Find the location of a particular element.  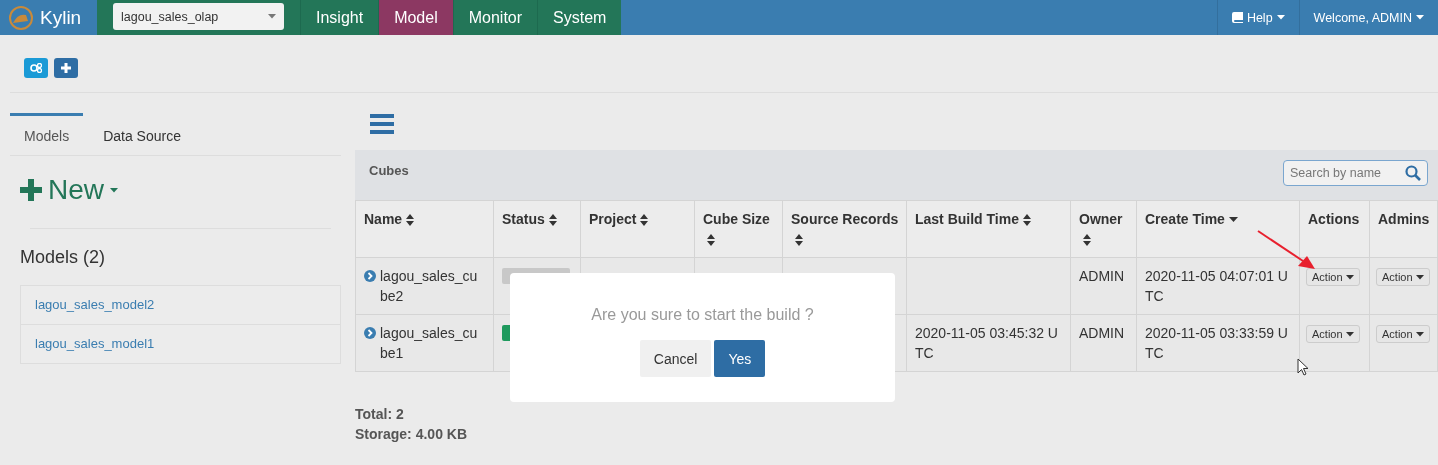

nav-tab: Monitor is located at coordinates (495, 17).